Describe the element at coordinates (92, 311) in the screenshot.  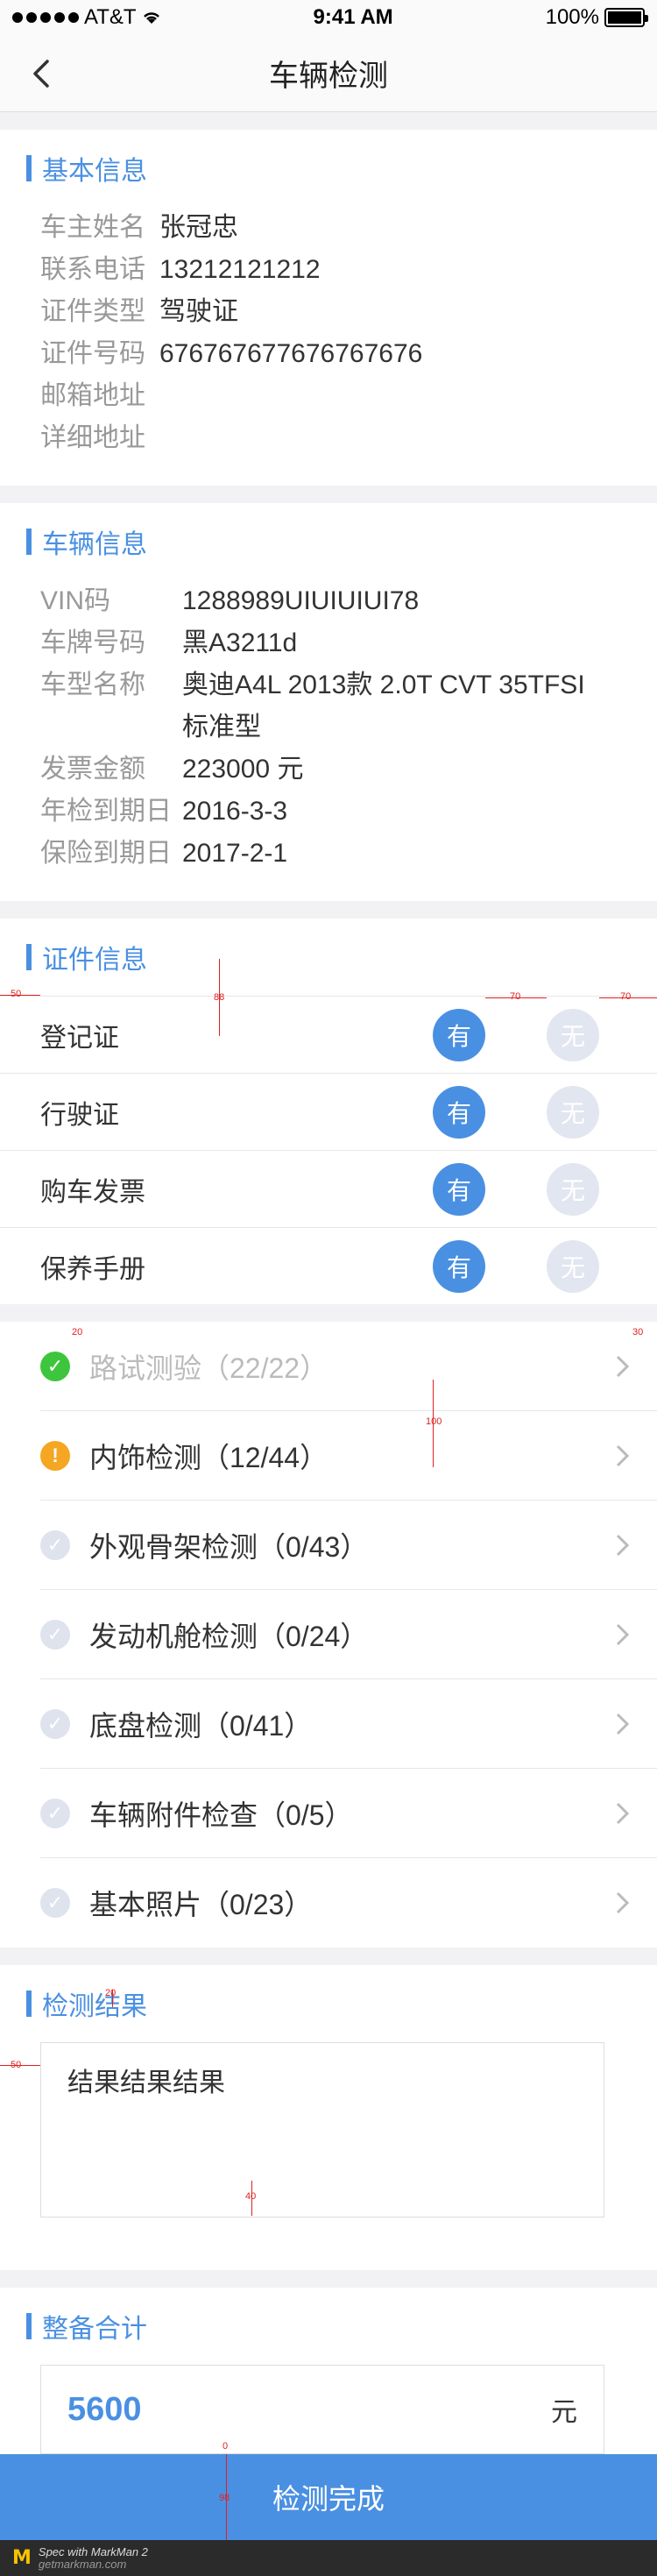
I see `info-label: 证件类型` at that location.